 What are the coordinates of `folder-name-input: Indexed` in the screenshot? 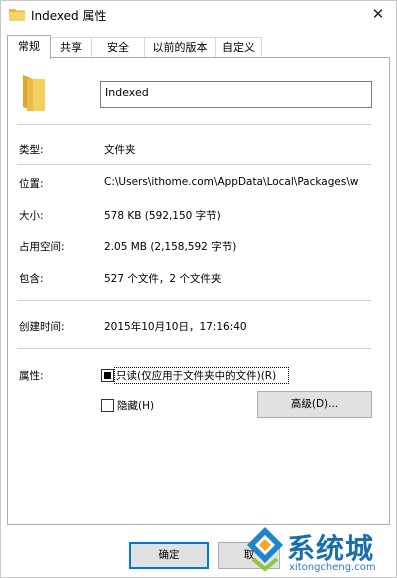 It's located at (236, 94).